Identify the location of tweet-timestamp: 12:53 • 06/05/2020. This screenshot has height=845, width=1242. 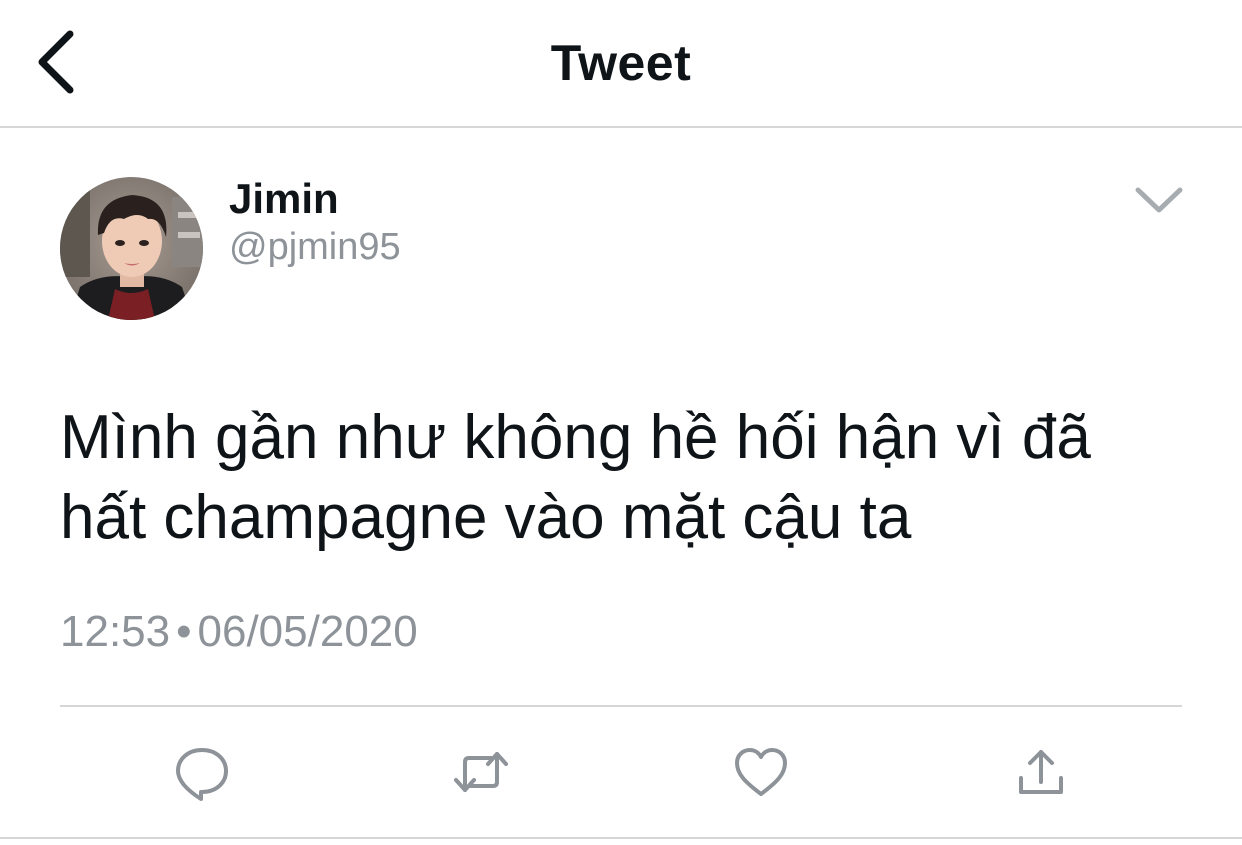
(239, 632).